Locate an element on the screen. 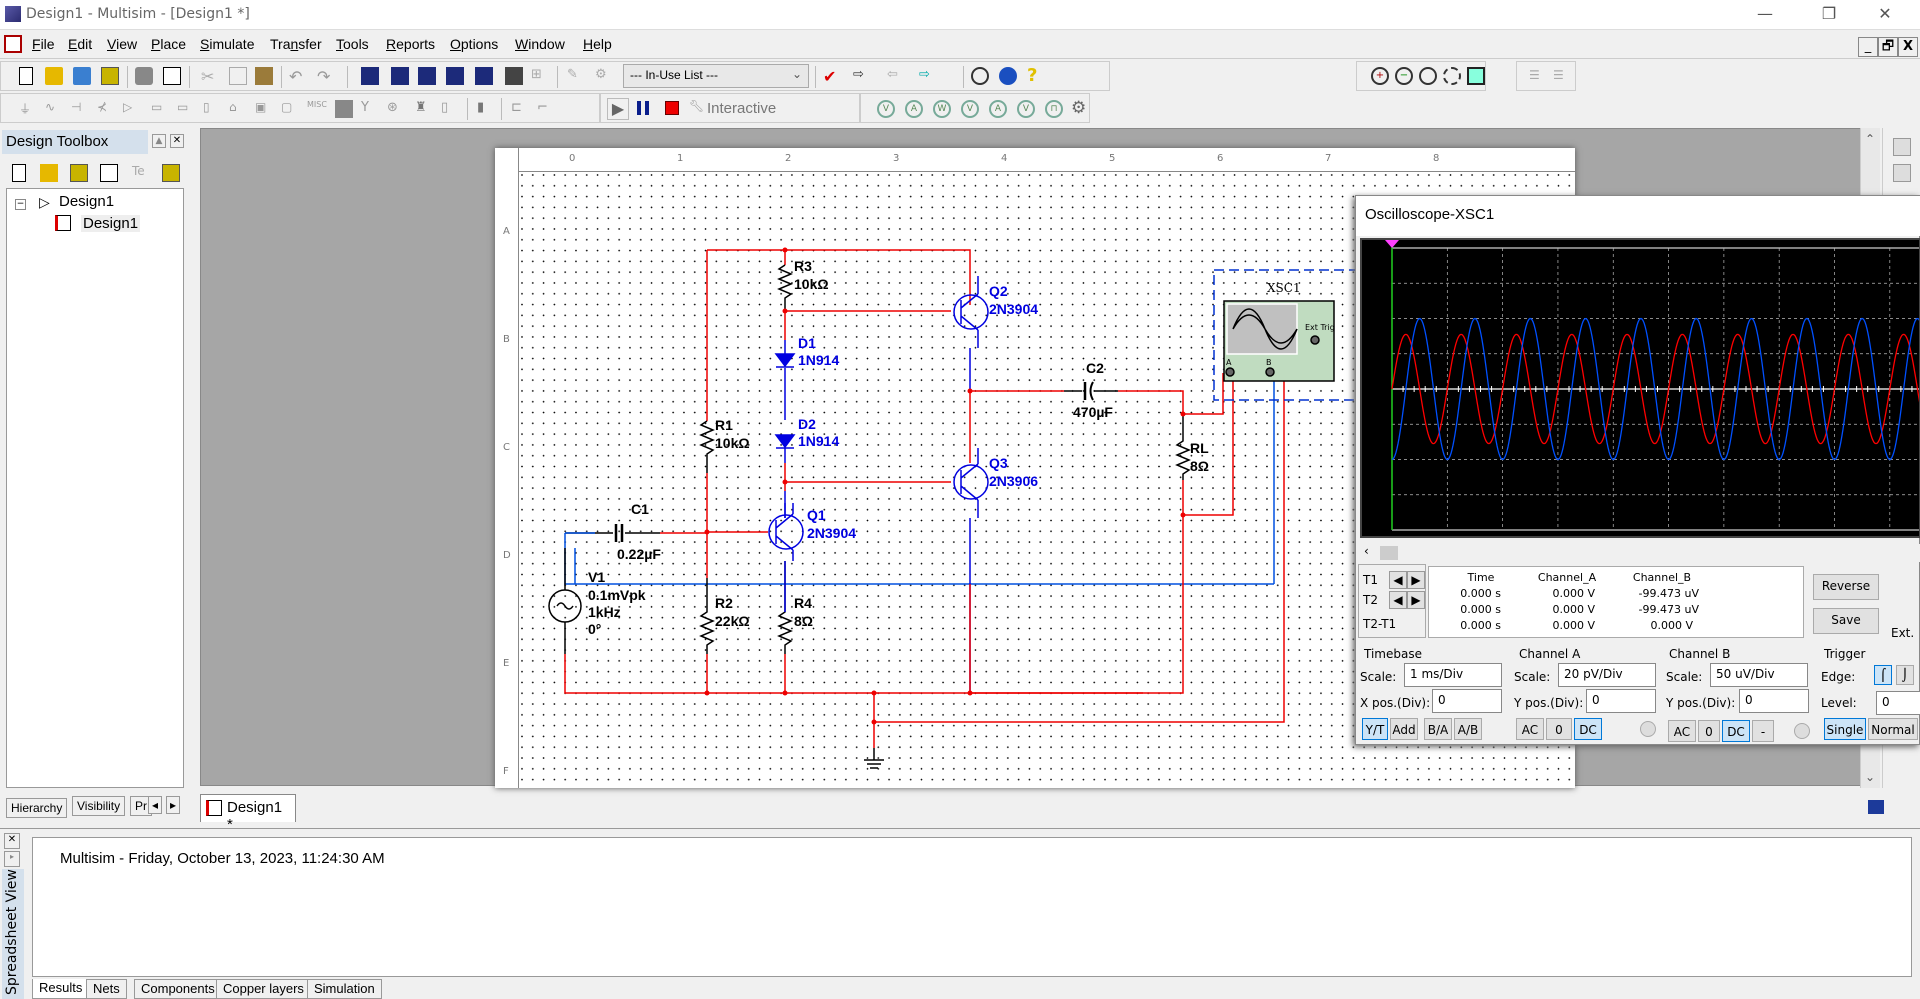  zoom-in-icon: + is located at coordinates (1380, 76).